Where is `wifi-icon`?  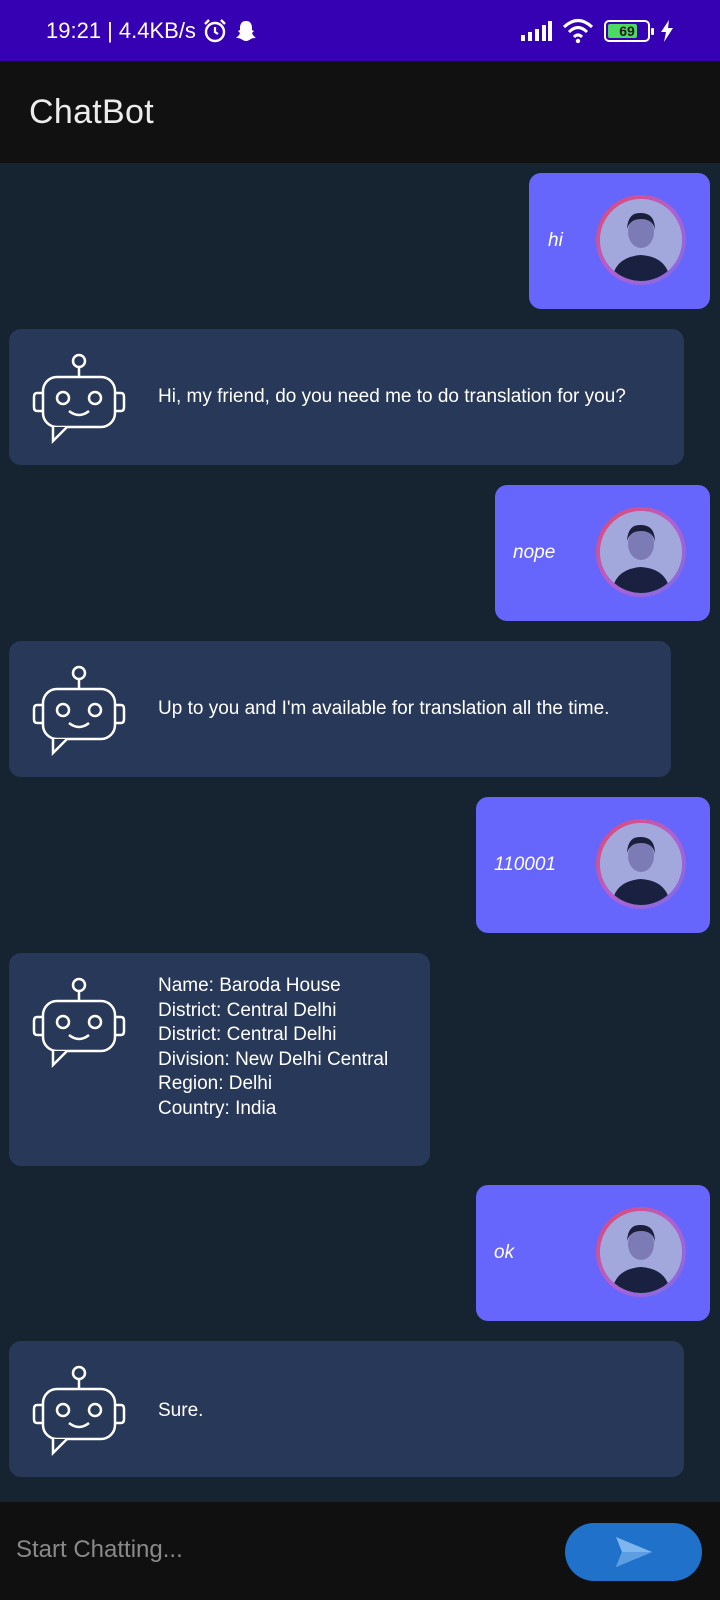 wifi-icon is located at coordinates (578, 30).